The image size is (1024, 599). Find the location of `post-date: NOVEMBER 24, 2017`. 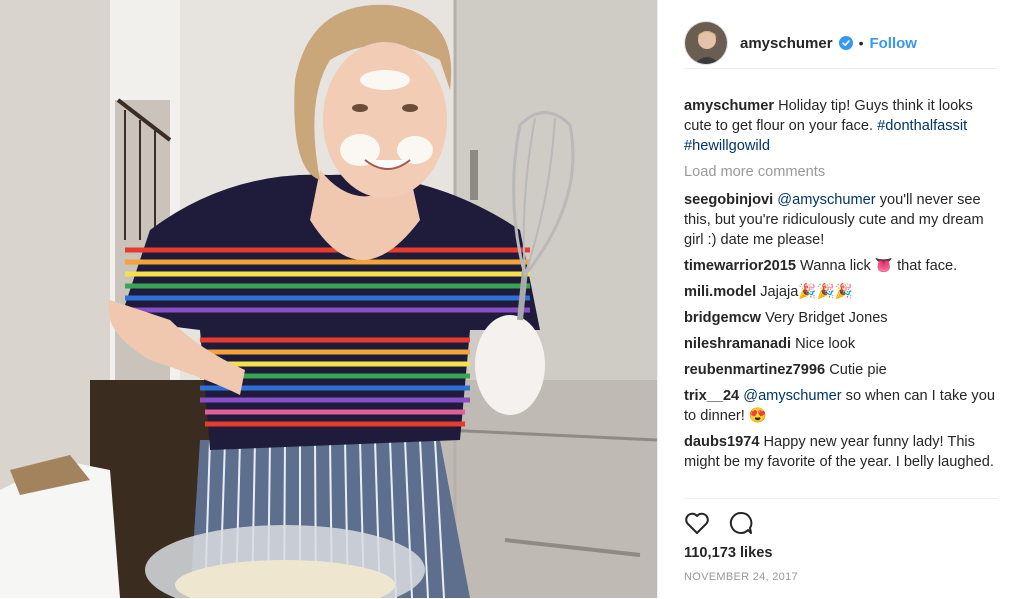

post-date: NOVEMBER 24, 2017 is located at coordinates (741, 577).